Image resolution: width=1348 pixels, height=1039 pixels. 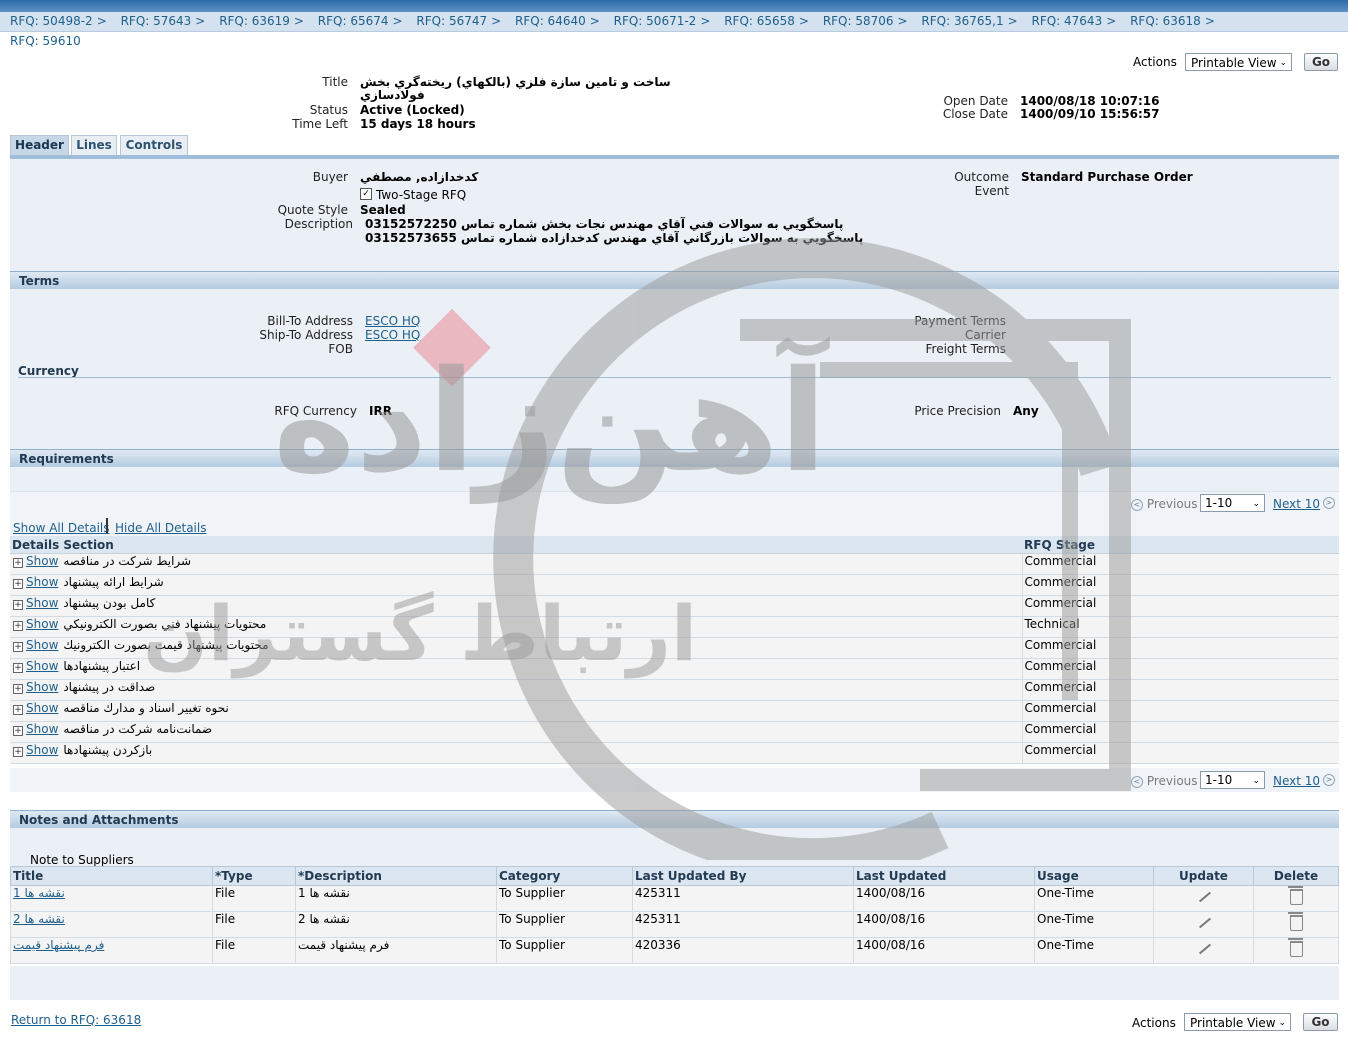 I want to click on go-button-bottom: Go, so click(x=1320, y=1022).